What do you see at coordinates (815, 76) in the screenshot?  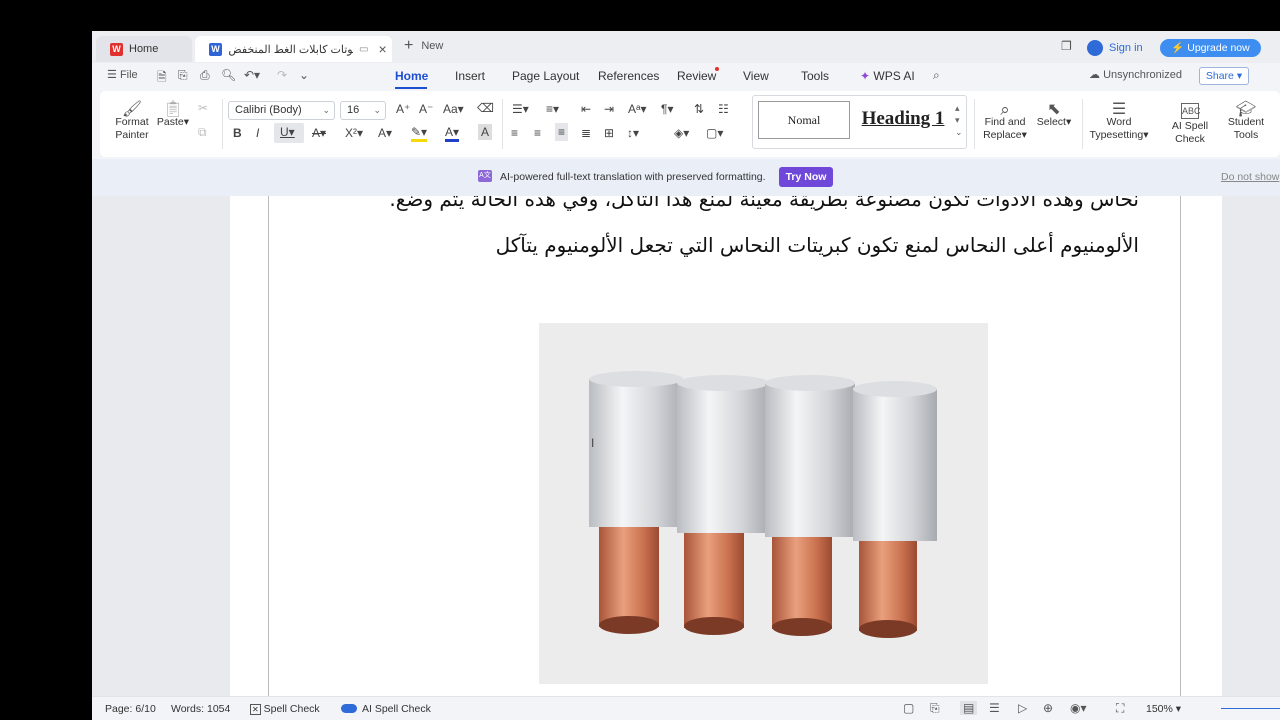 I see `menu-tools: Tools` at bounding box center [815, 76].